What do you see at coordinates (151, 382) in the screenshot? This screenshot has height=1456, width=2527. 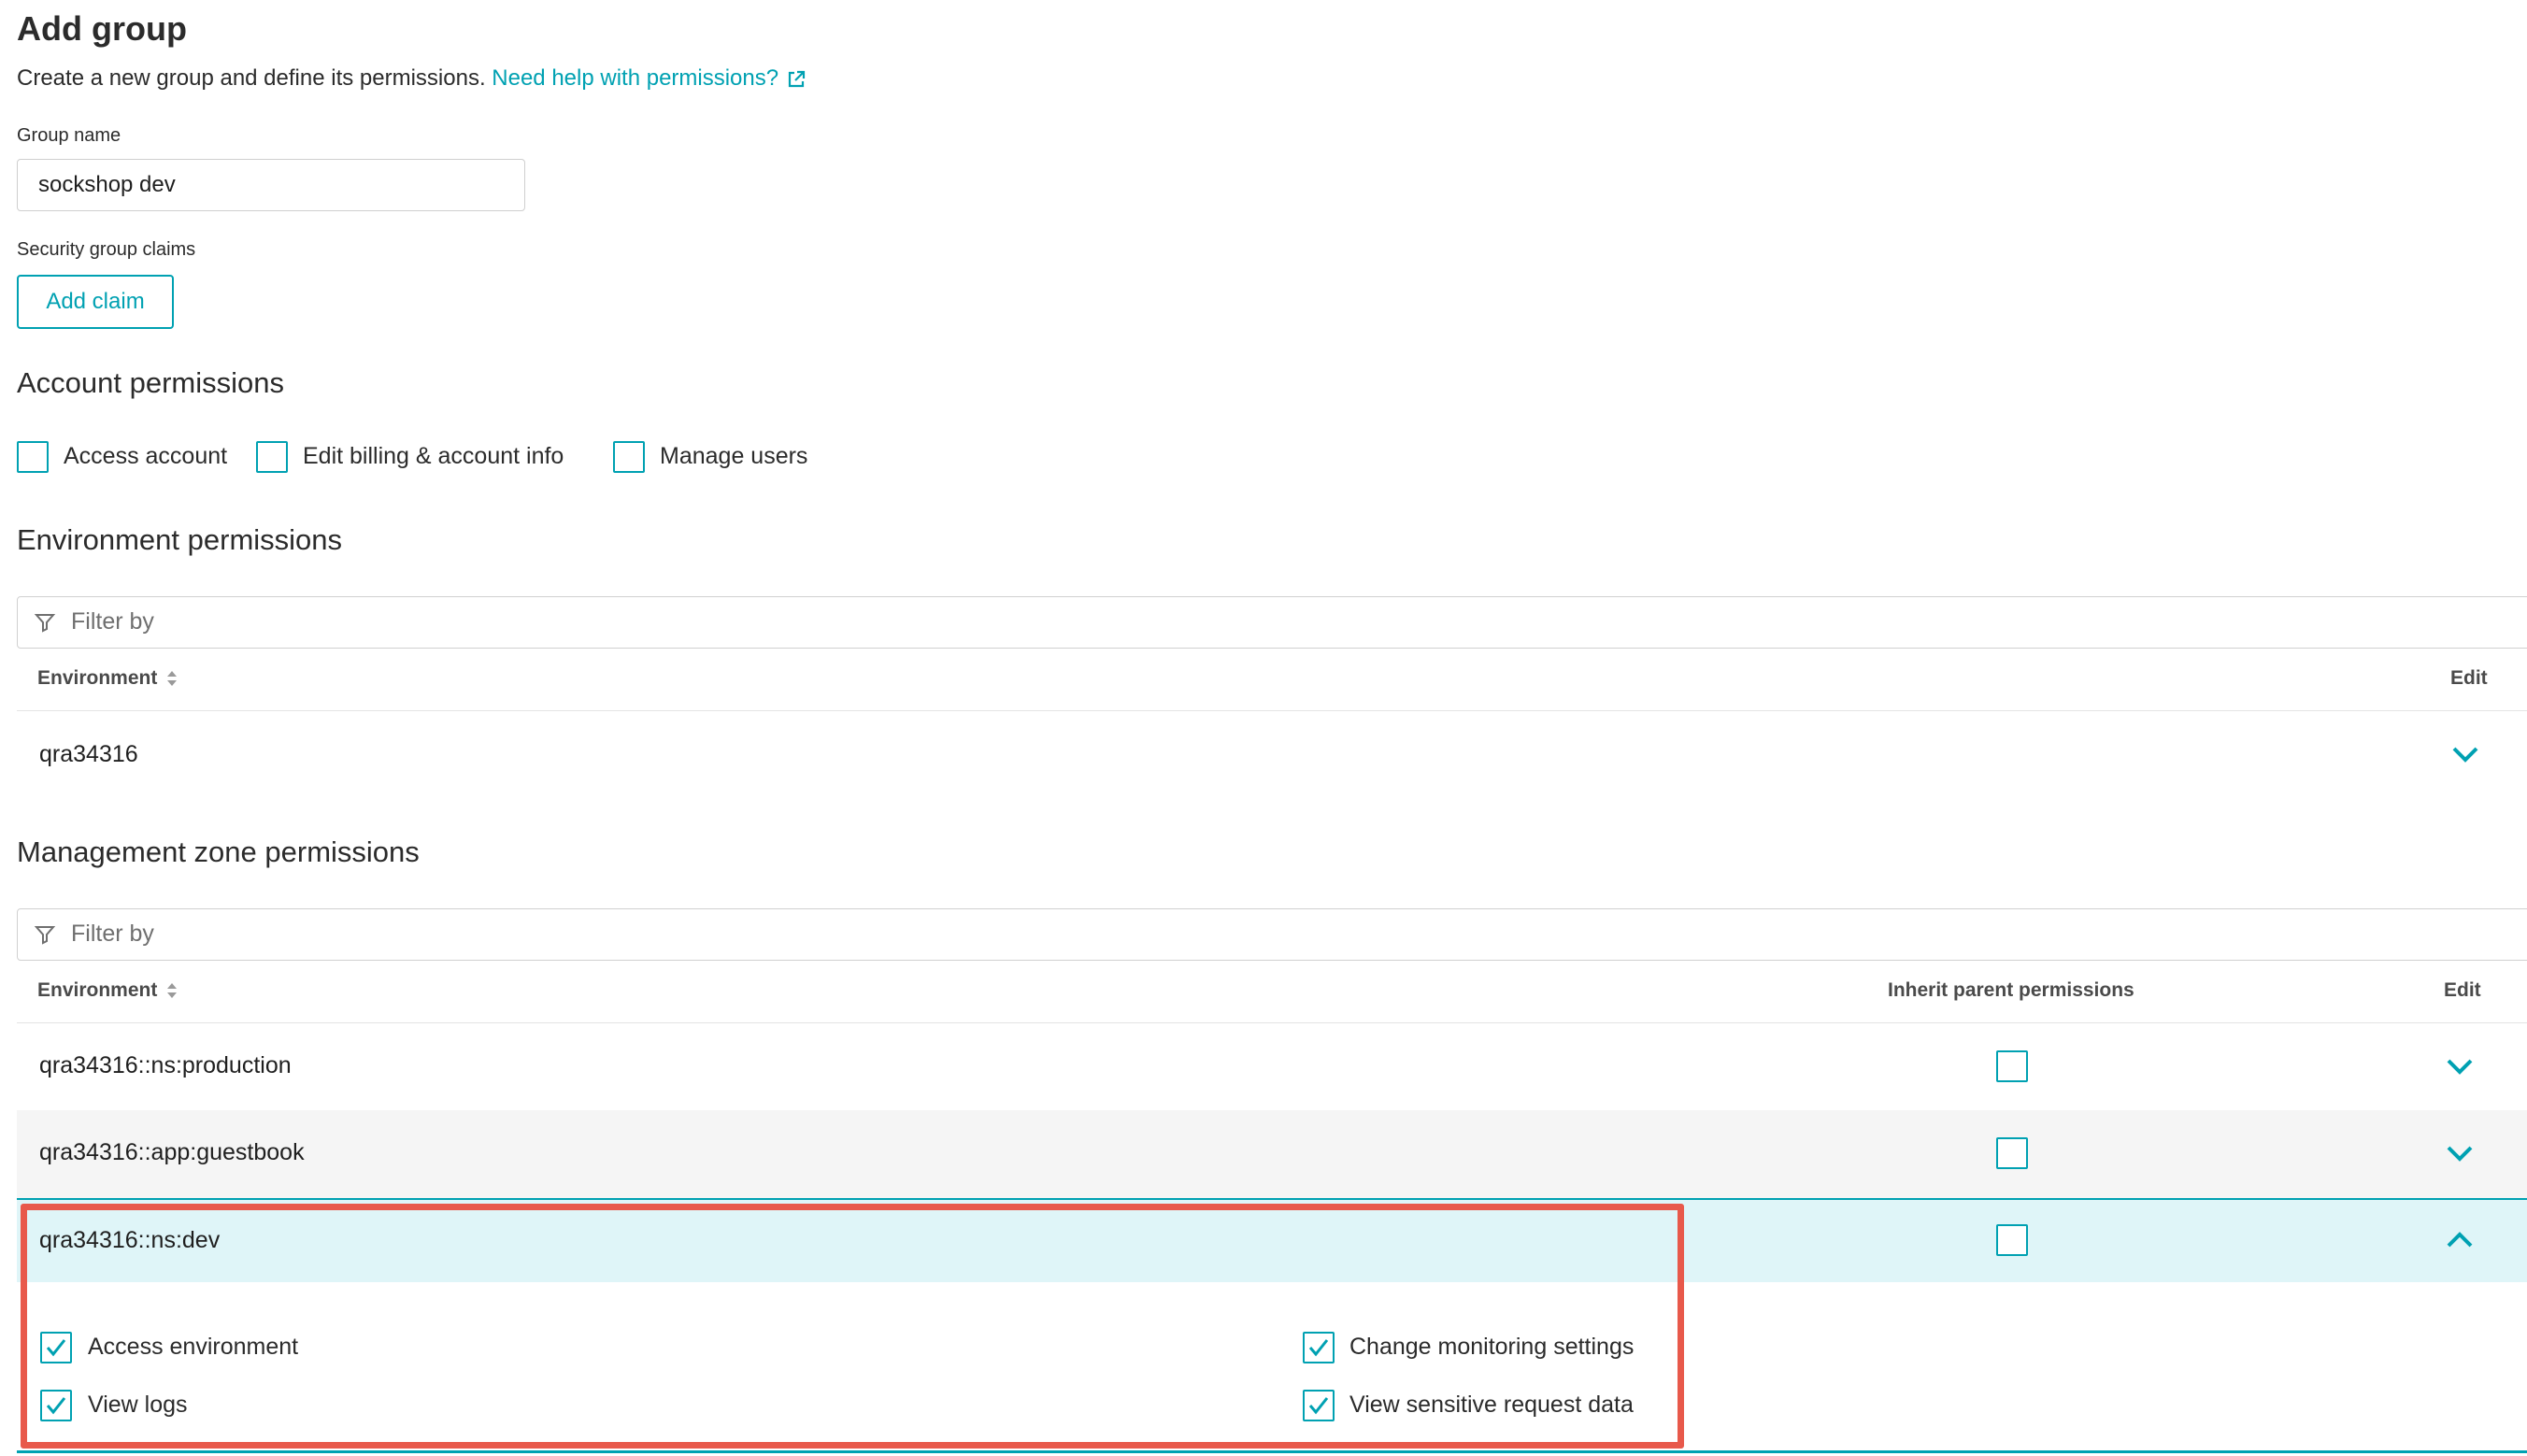 I see `account-permissions-heading: Account permissions` at bounding box center [151, 382].